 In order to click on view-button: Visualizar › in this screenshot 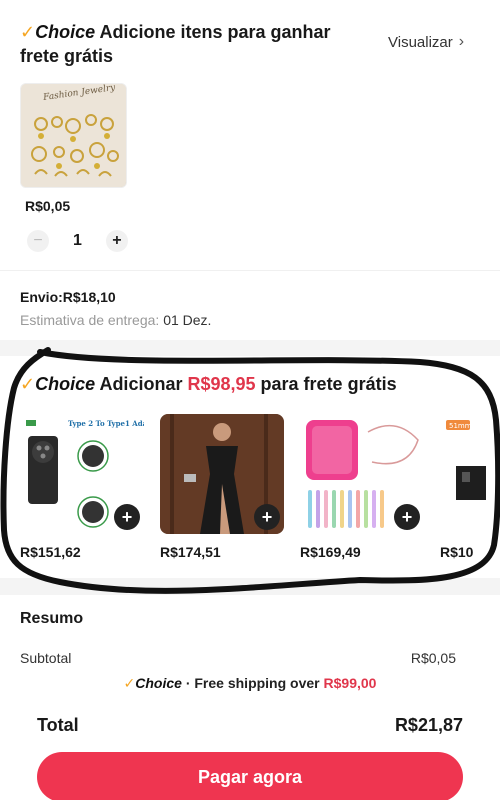, I will do `click(426, 42)`.